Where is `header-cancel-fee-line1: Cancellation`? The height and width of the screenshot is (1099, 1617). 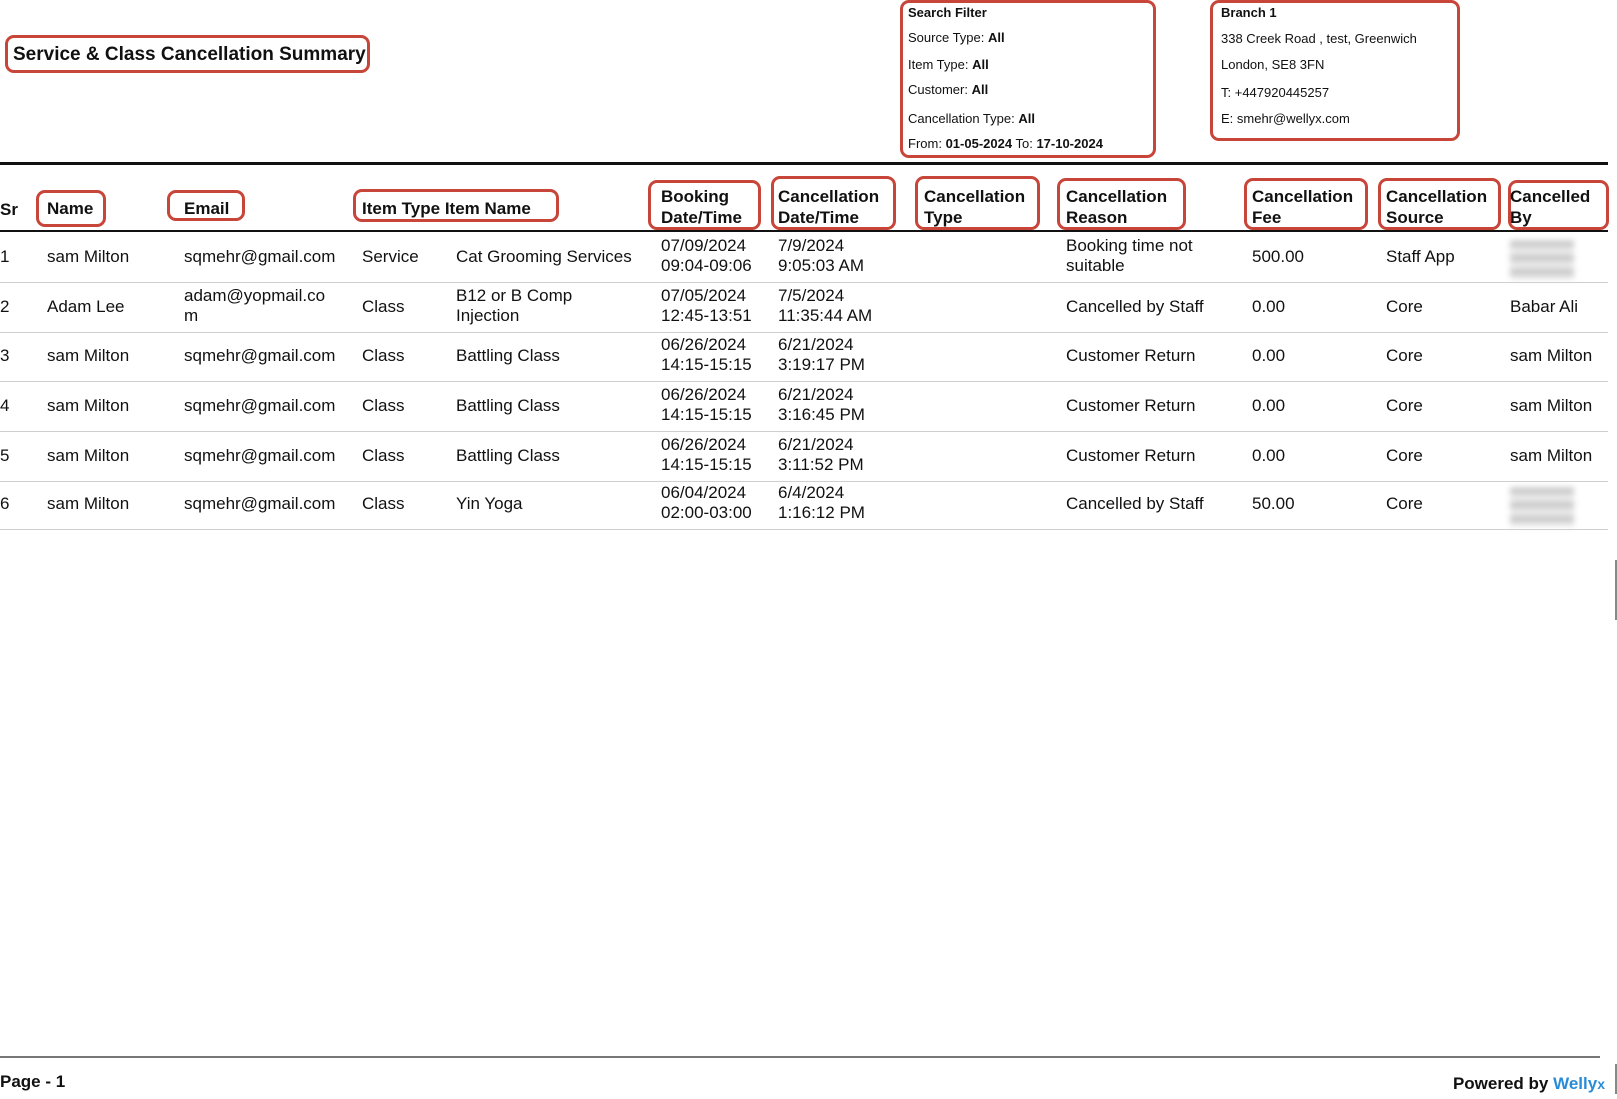
header-cancel-fee-line1: Cancellation is located at coordinates (1303, 196).